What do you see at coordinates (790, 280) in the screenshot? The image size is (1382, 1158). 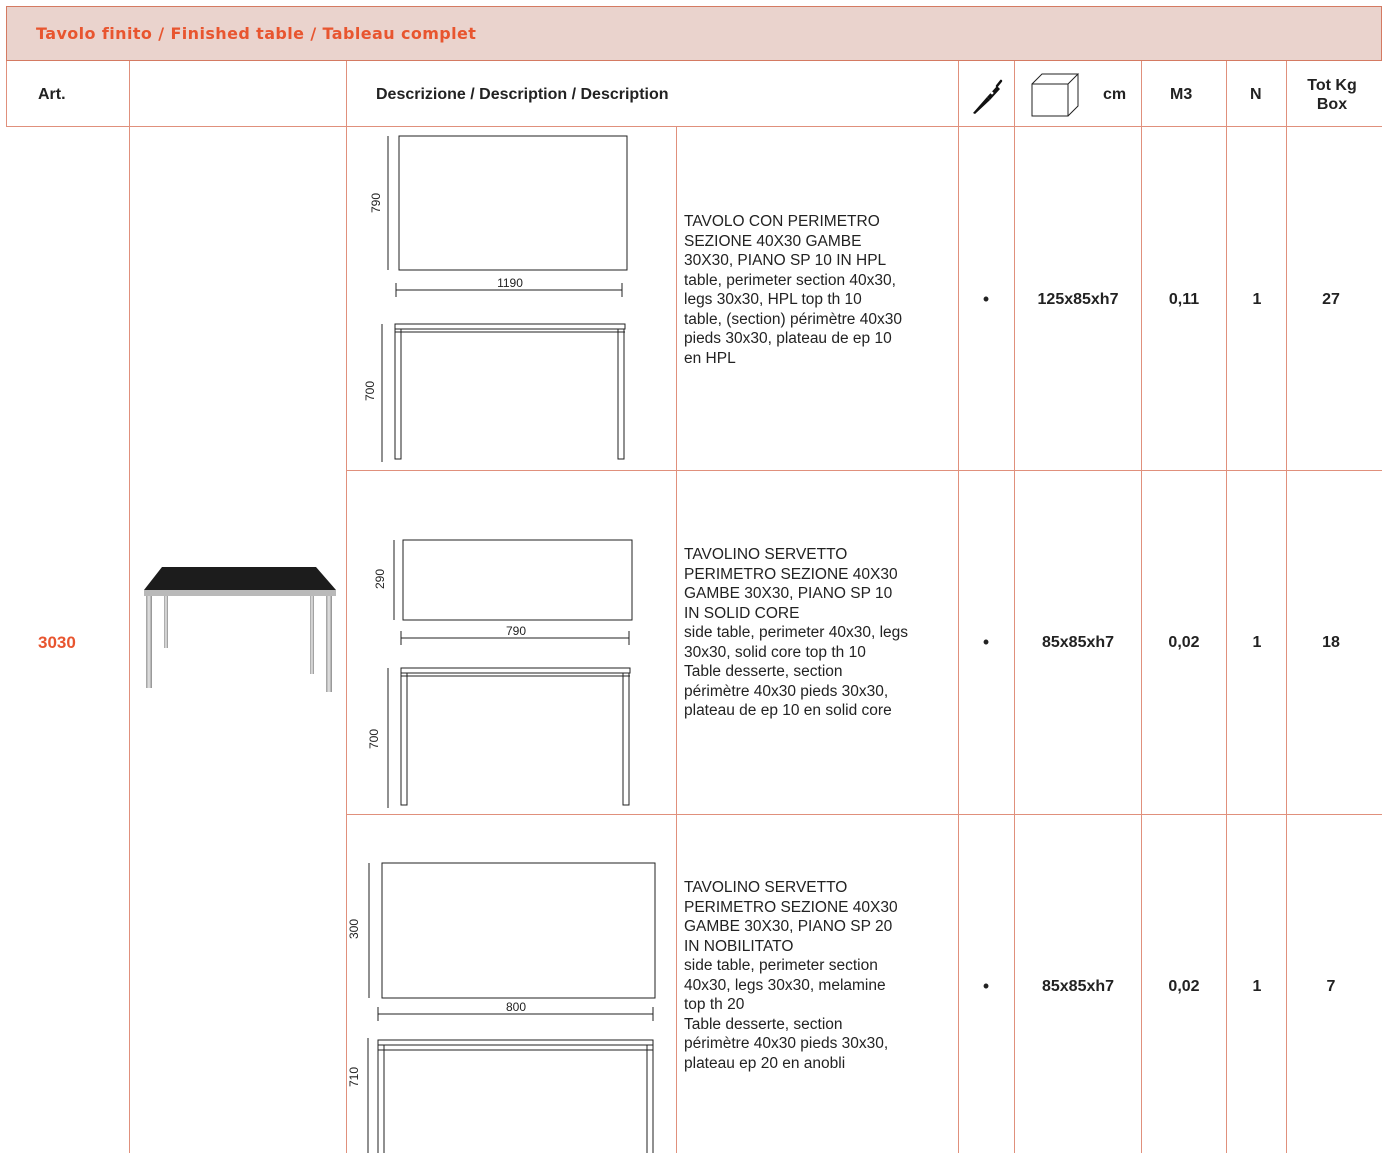 I see `desc-line: table, perimeter section 40x30,` at bounding box center [790, 280].